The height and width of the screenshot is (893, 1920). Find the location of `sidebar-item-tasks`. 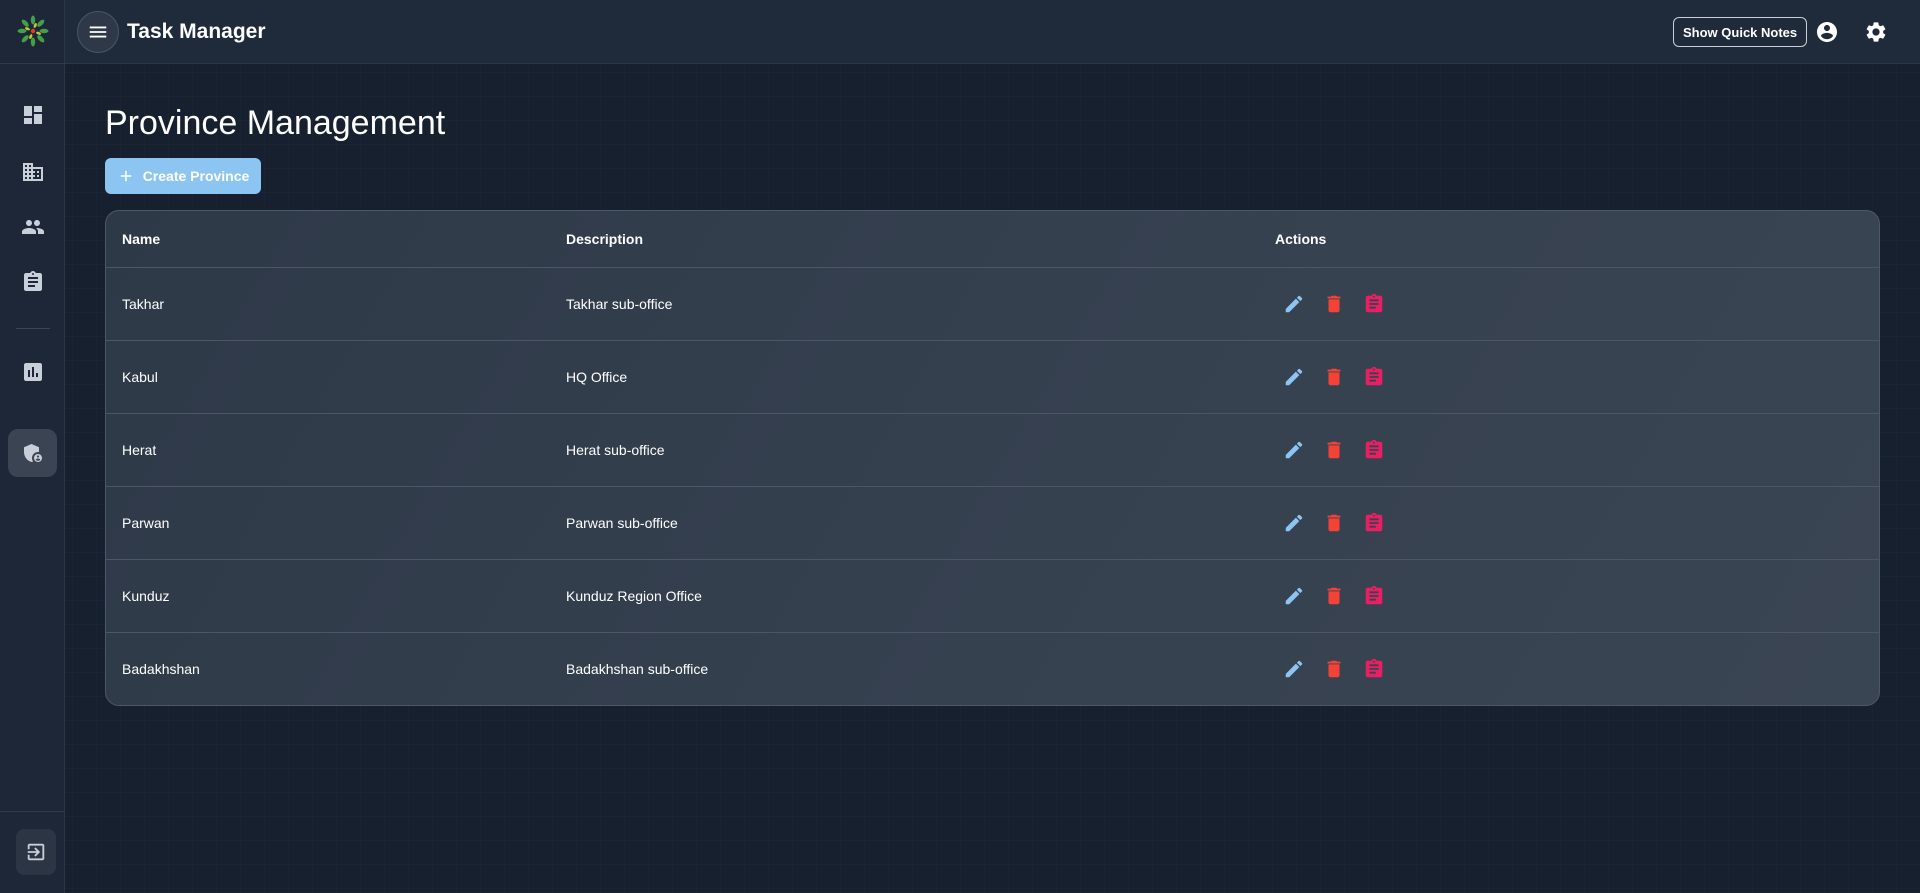

sidebar-item-tasks is located at coordinates (33, 282).